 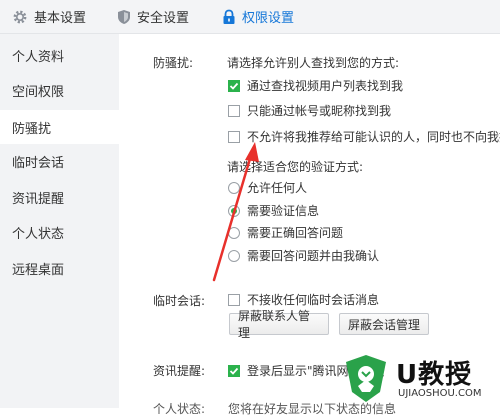 I want to click on verify-option-answer-and-confirm: 需要回答问题并由我确认, so click(x=303, y=255).